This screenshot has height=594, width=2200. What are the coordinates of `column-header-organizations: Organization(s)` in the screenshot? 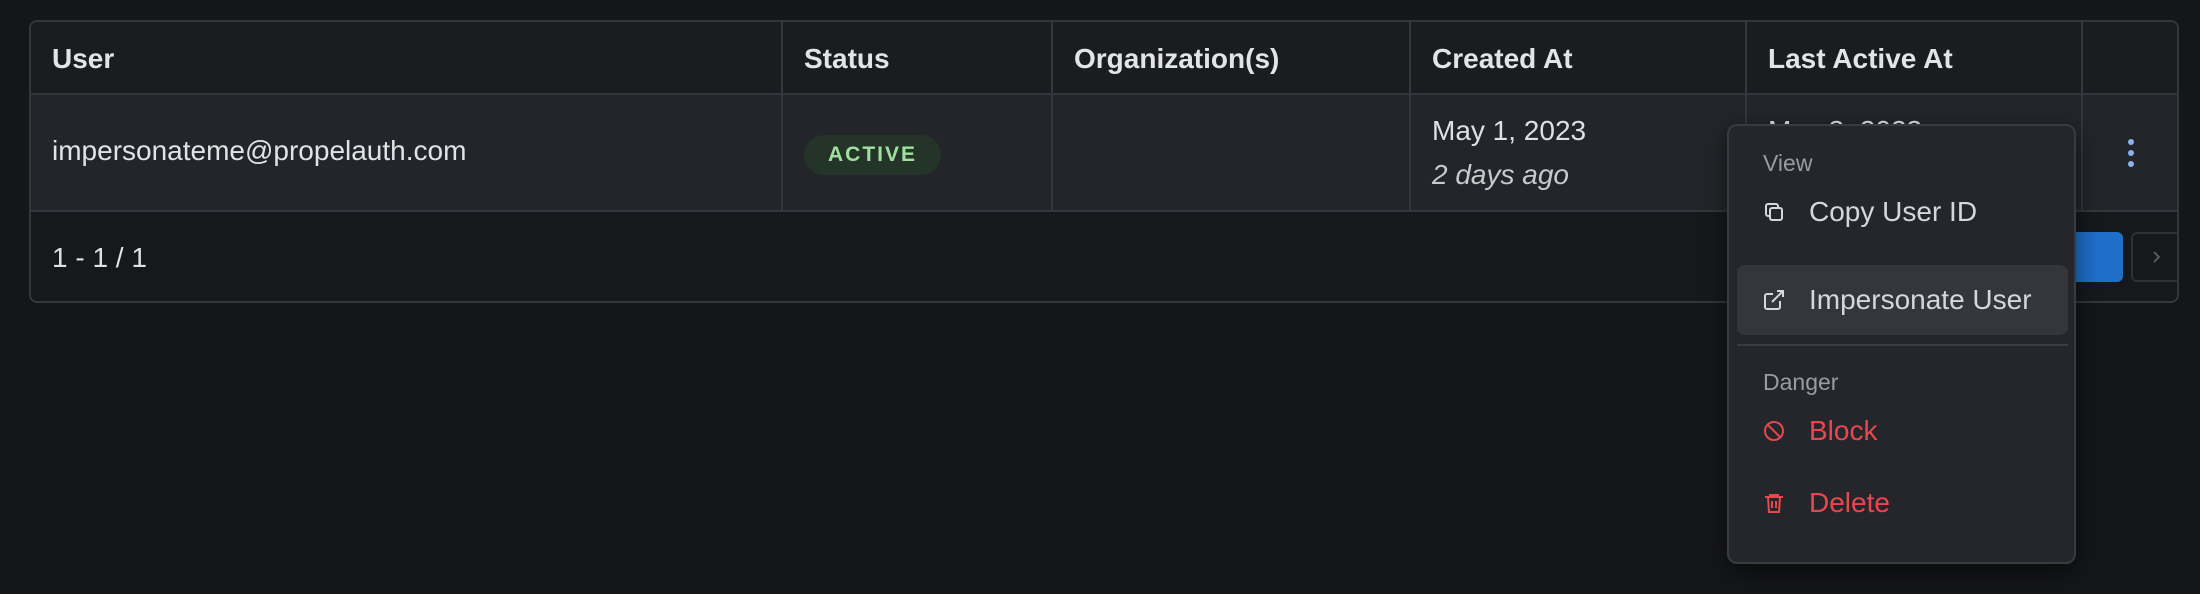 It's located at (1232, 57).